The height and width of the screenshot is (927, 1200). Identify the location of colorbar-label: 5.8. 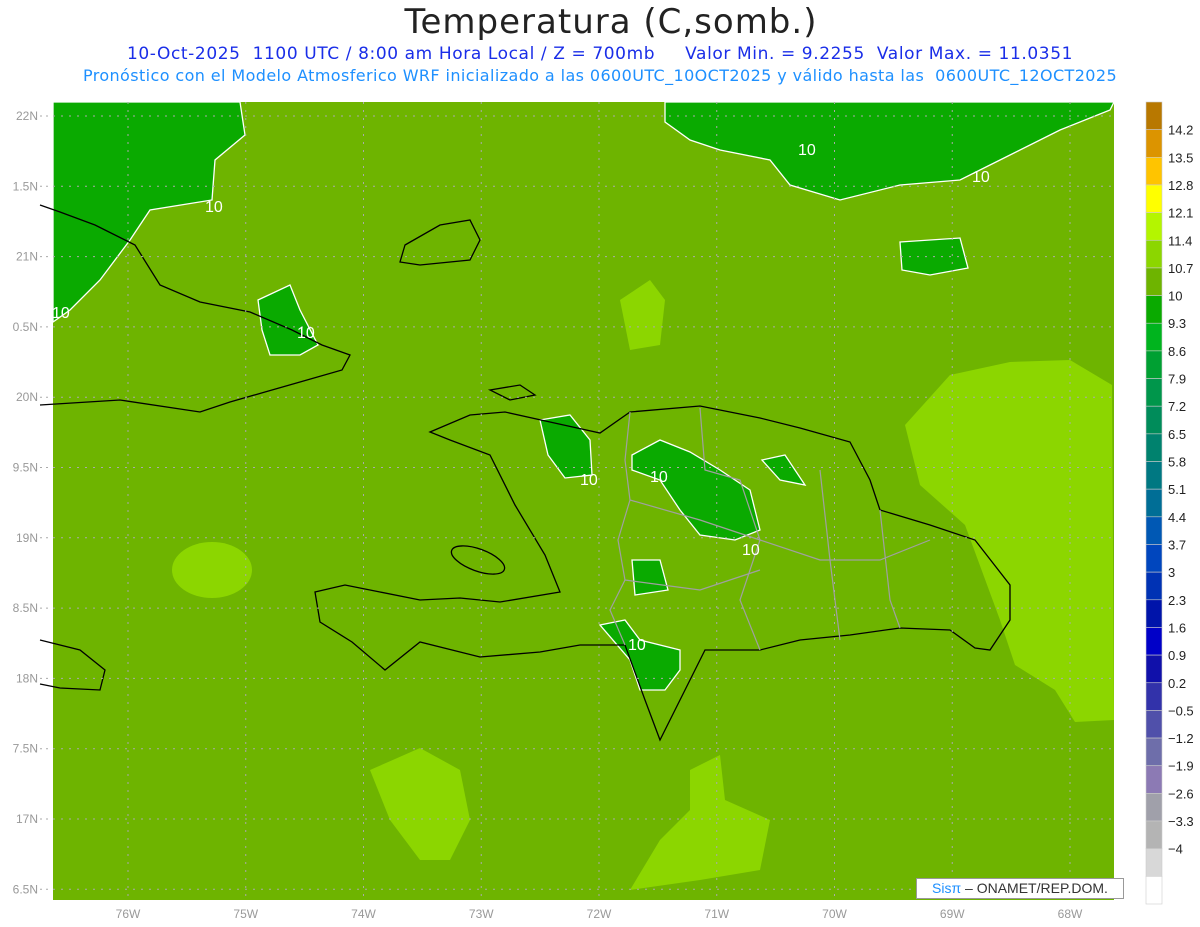
(1177, 462).